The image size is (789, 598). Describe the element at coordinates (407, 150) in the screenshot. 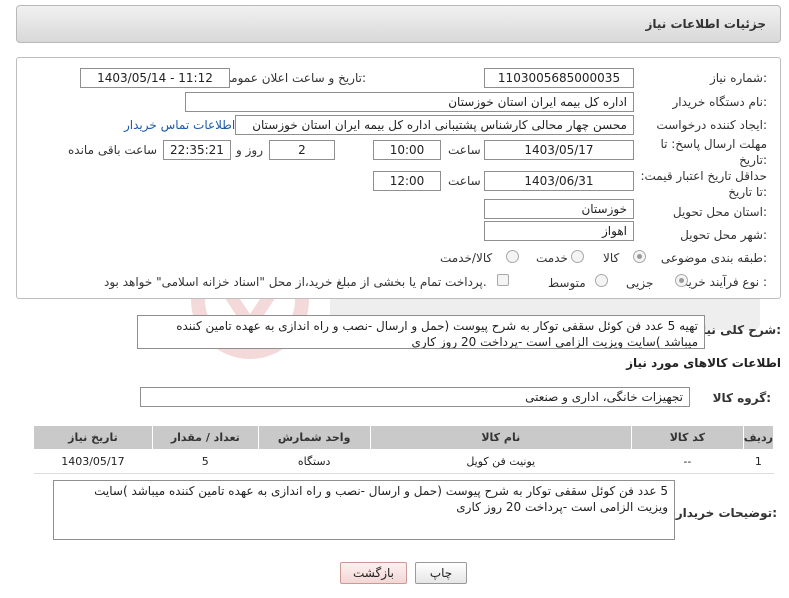

I see `deadline-time-field: 10:00` at that location.